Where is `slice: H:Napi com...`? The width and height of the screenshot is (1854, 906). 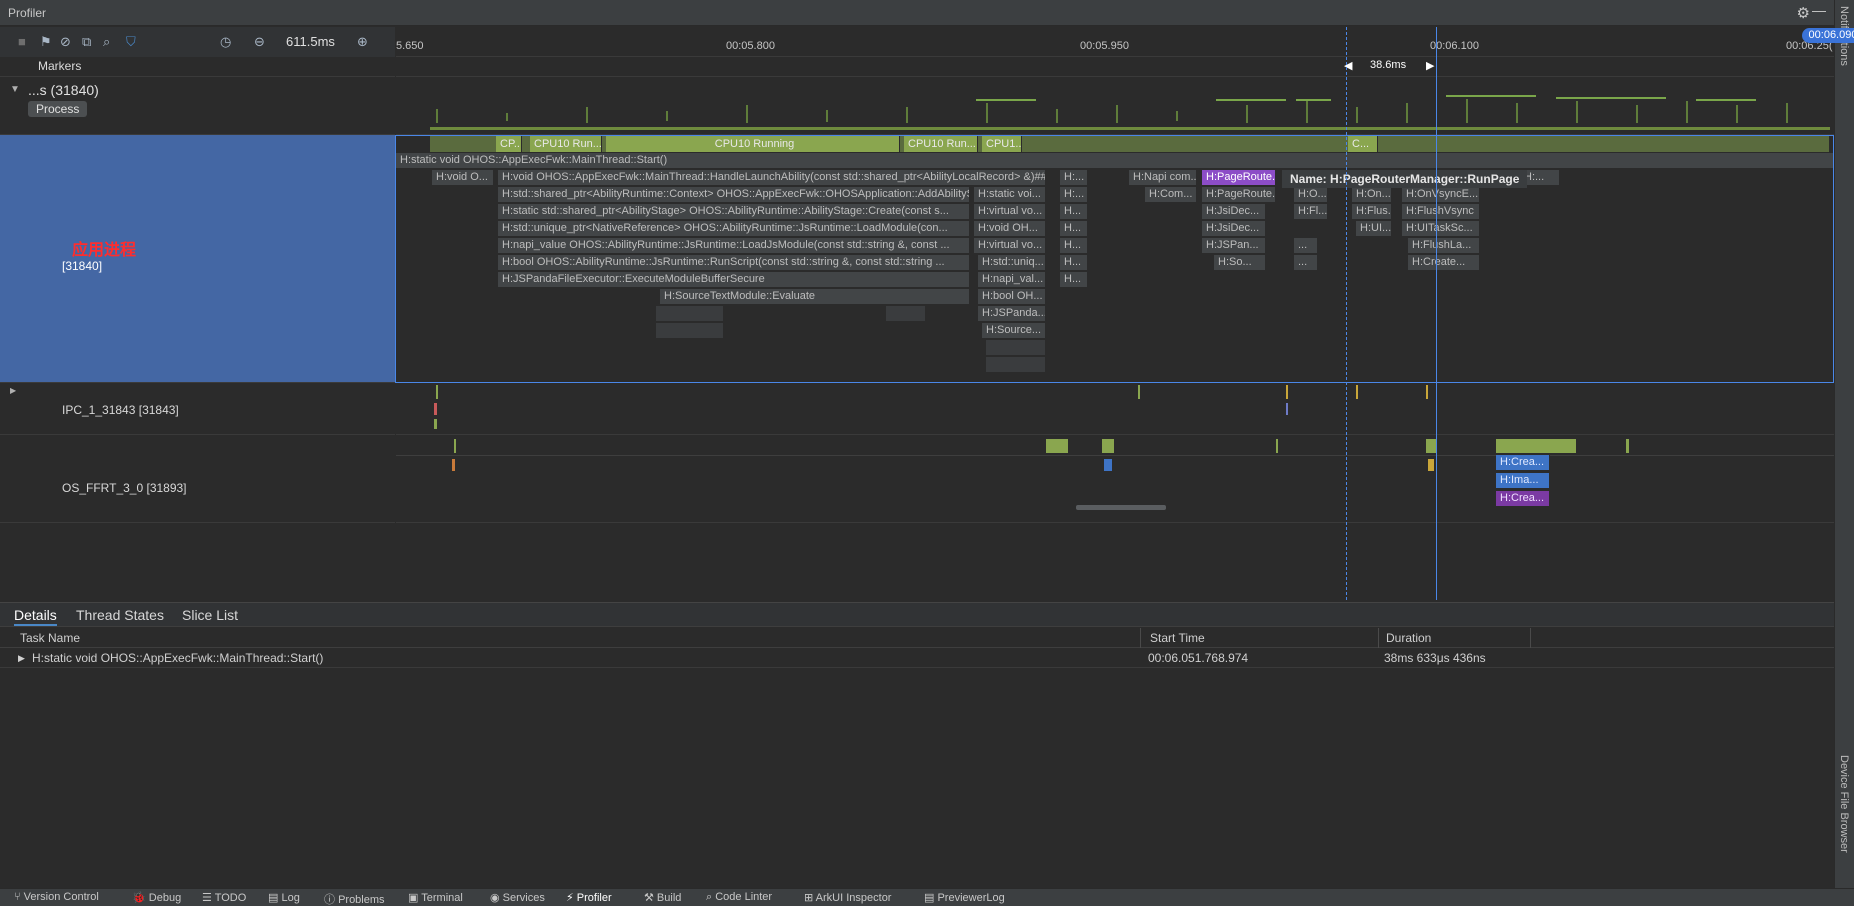
slice: H:Napi com... is located at coordinates (1163, 177).